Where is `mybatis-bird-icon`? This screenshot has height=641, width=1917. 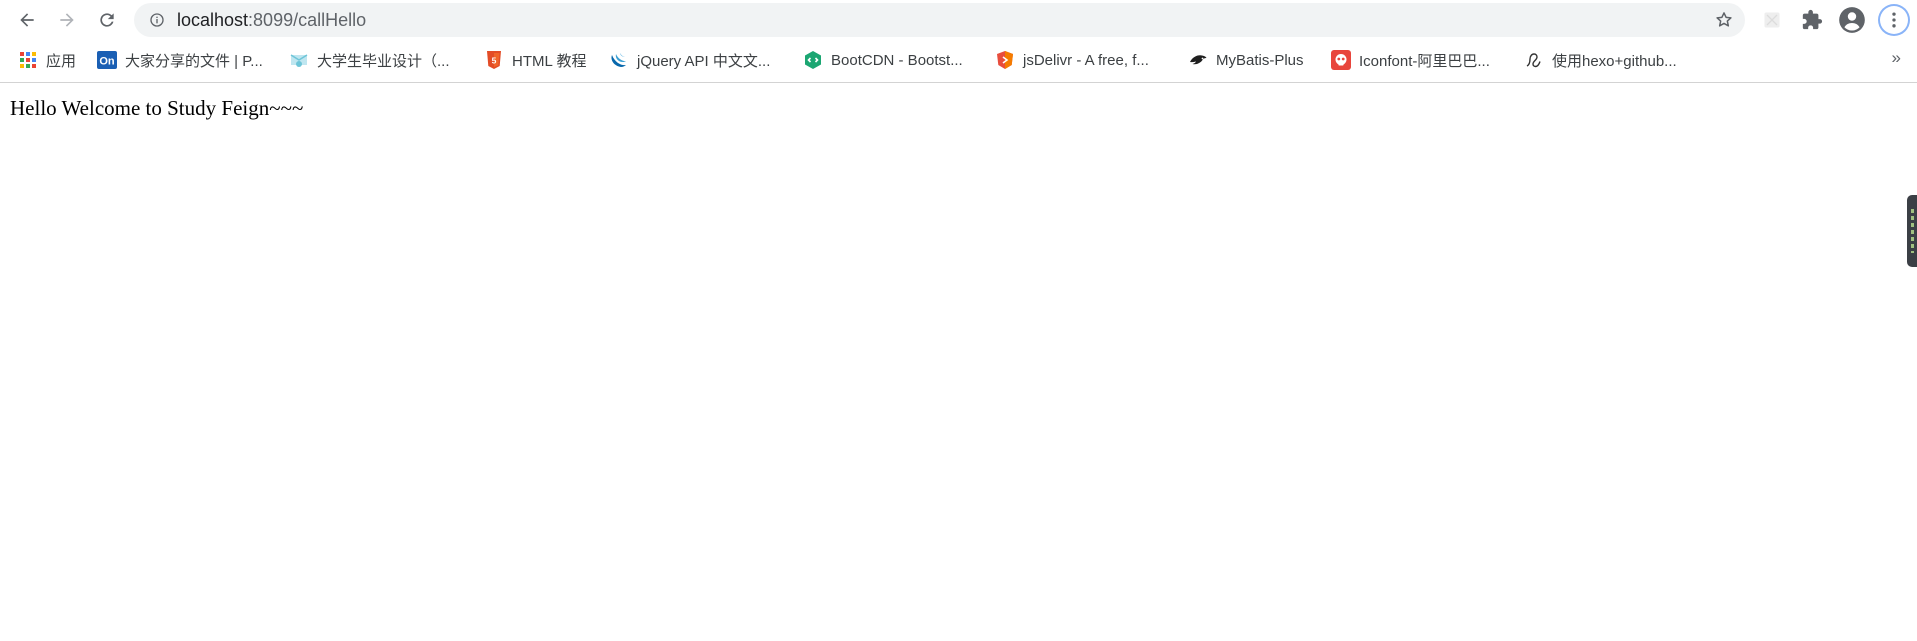 mybatis-bird-icon is located at coordinates (1198, 60).